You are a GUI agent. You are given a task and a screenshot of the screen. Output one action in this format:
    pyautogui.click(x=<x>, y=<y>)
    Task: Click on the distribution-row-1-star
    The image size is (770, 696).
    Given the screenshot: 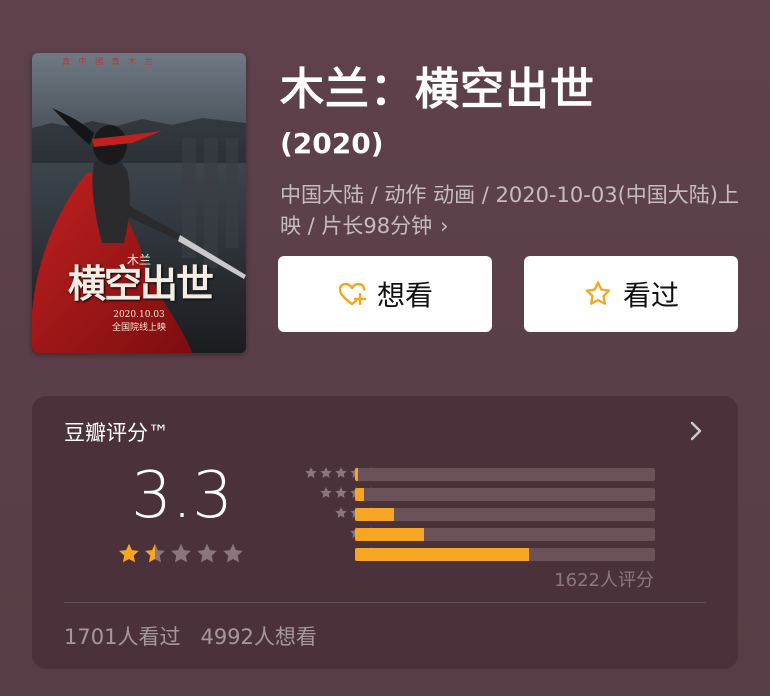 What is the action you would take?
    pyautogui.click(x=478, y=554)
    